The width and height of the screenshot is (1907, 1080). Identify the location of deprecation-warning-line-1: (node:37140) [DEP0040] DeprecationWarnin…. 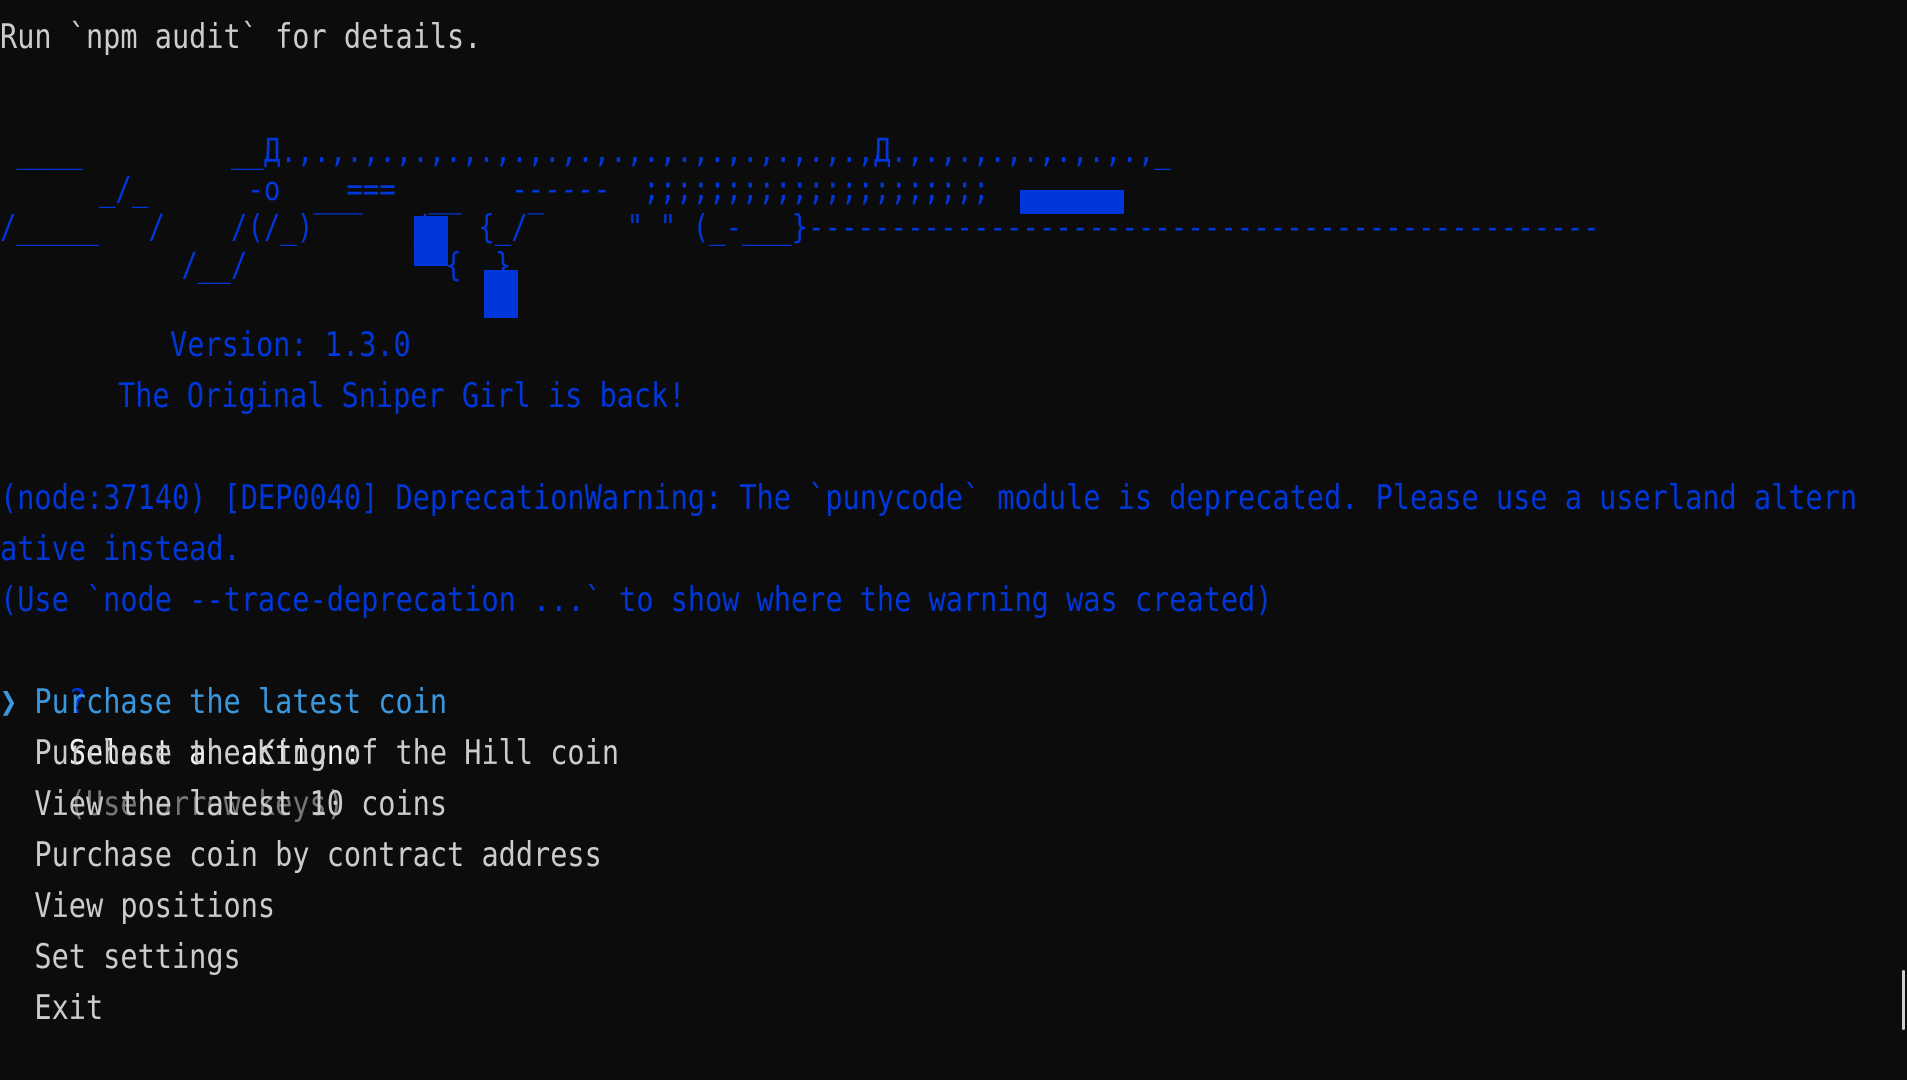
(929, 498).